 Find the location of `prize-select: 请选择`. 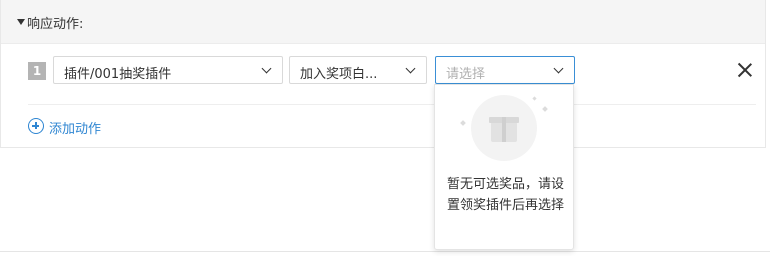

prize-select: 请选择 is located at coordinates (505, 70).